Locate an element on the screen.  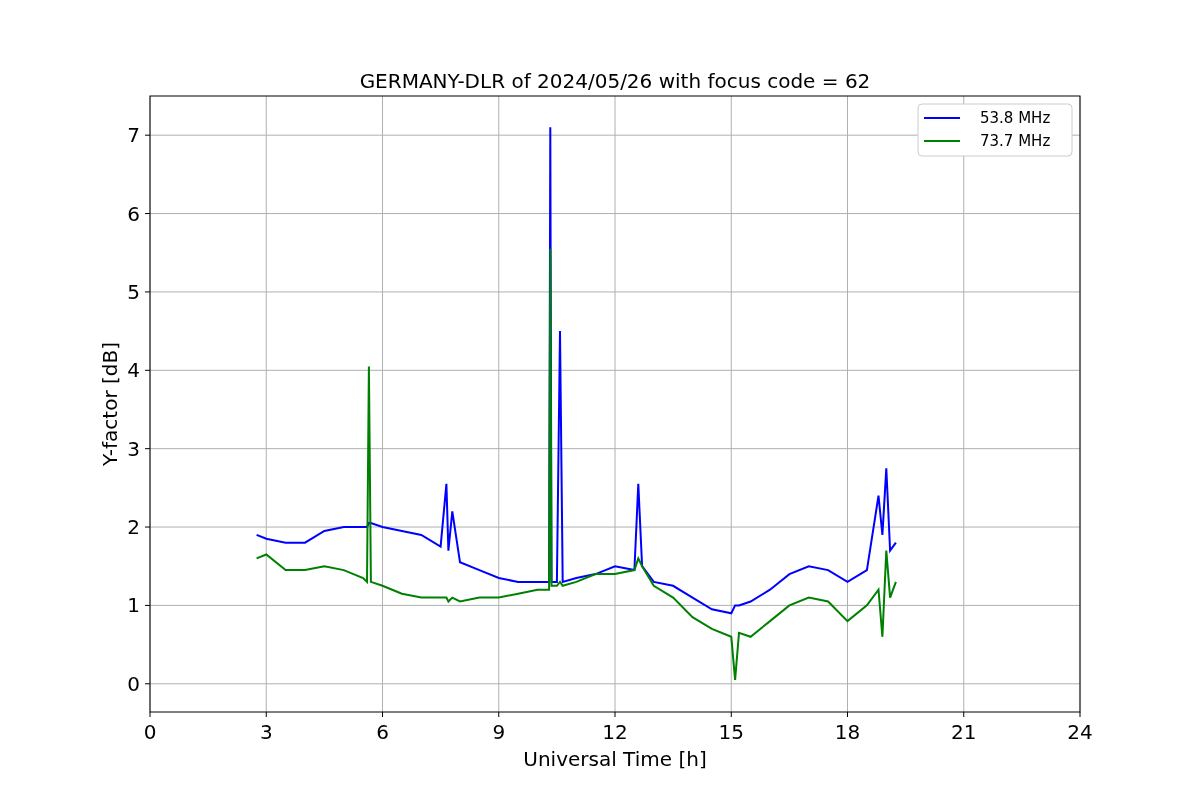
y-tick-label: 7 is located at coordinates (133, 135).